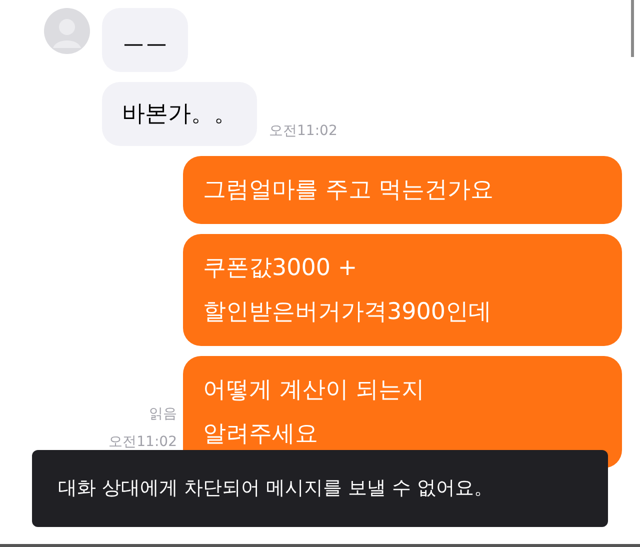  Describe the element at coordinates (320, 488) in the screenshot. I see `blocked-toast: 대화 상대에게 차단되어 메시지를 보낼 수 없어요。` at that location.